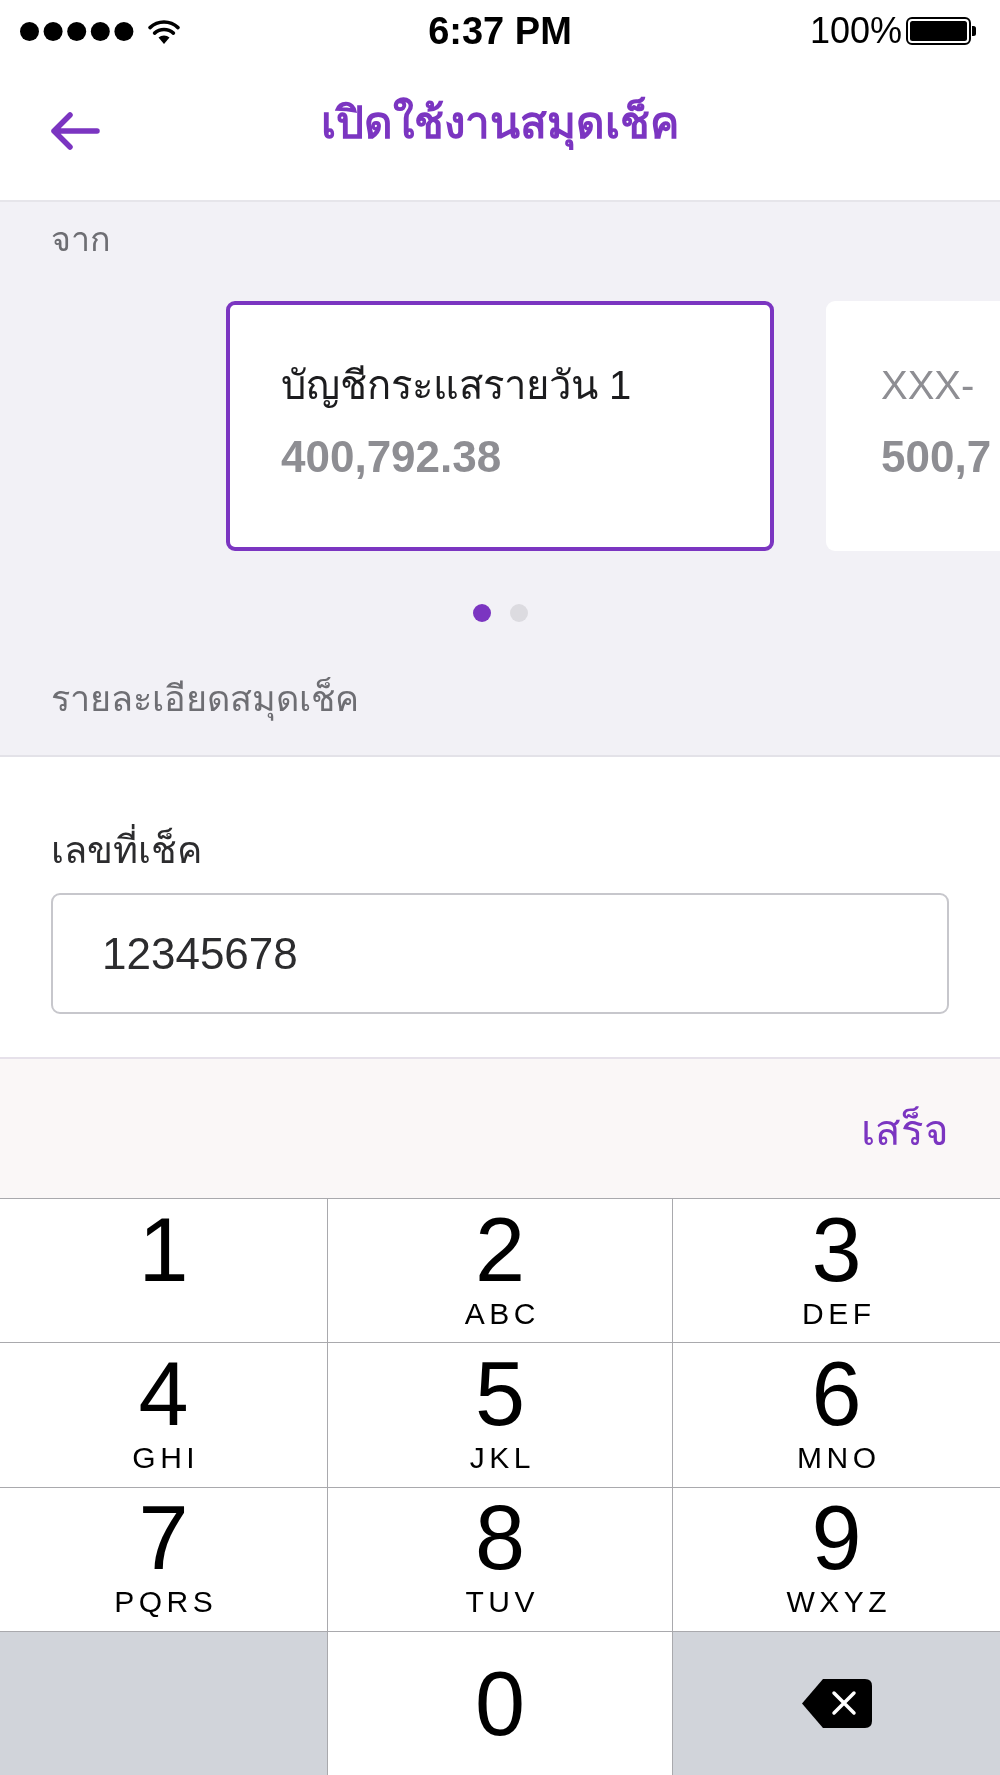  What do you see at coordinates (205, 699) in the screenshot?
I see `section-label: รายละเอียดสมุดเช็ค` at bounding box center [205, 699].